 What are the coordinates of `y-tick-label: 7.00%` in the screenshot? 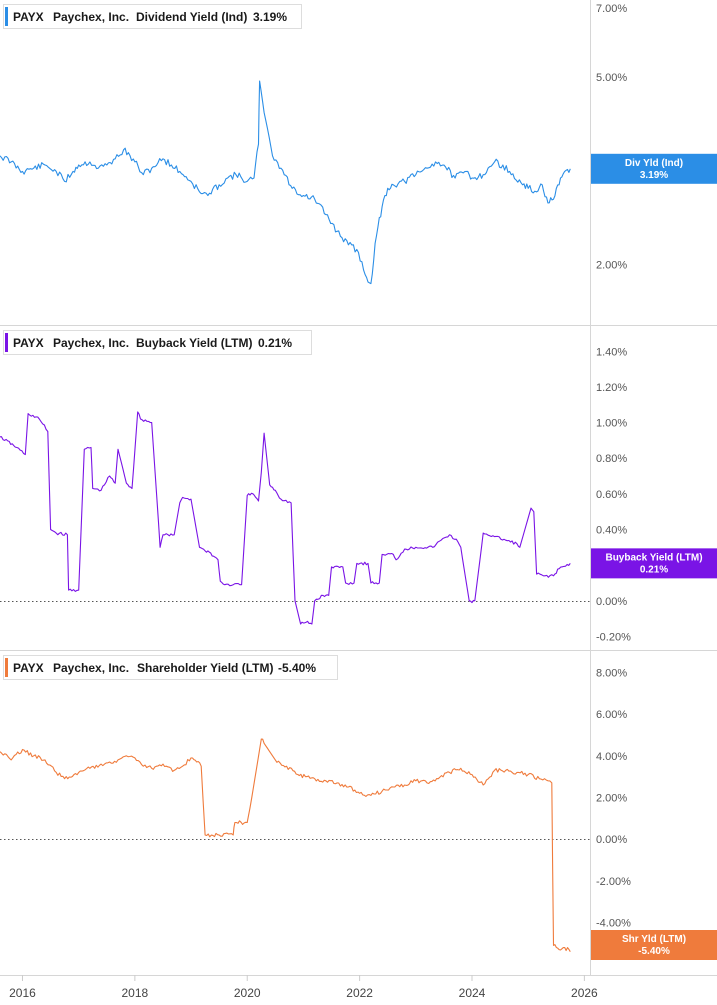 It's located at (611, 9).